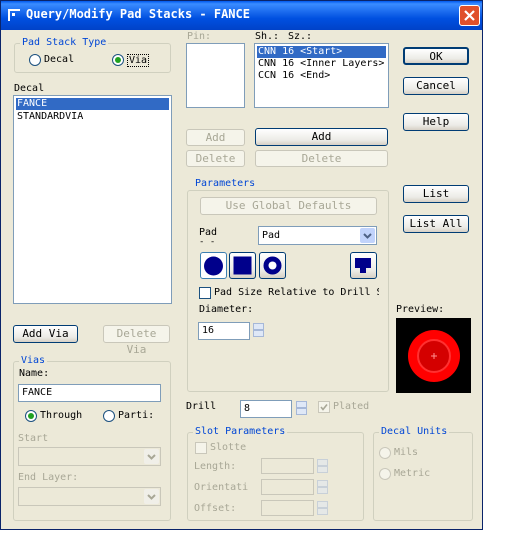 This screenshot has height=533, width=512. What do you see at coordinates (317, 235) in the screenshot?
I see `pad-type-select: Pad` at bounding box center [317, 235].